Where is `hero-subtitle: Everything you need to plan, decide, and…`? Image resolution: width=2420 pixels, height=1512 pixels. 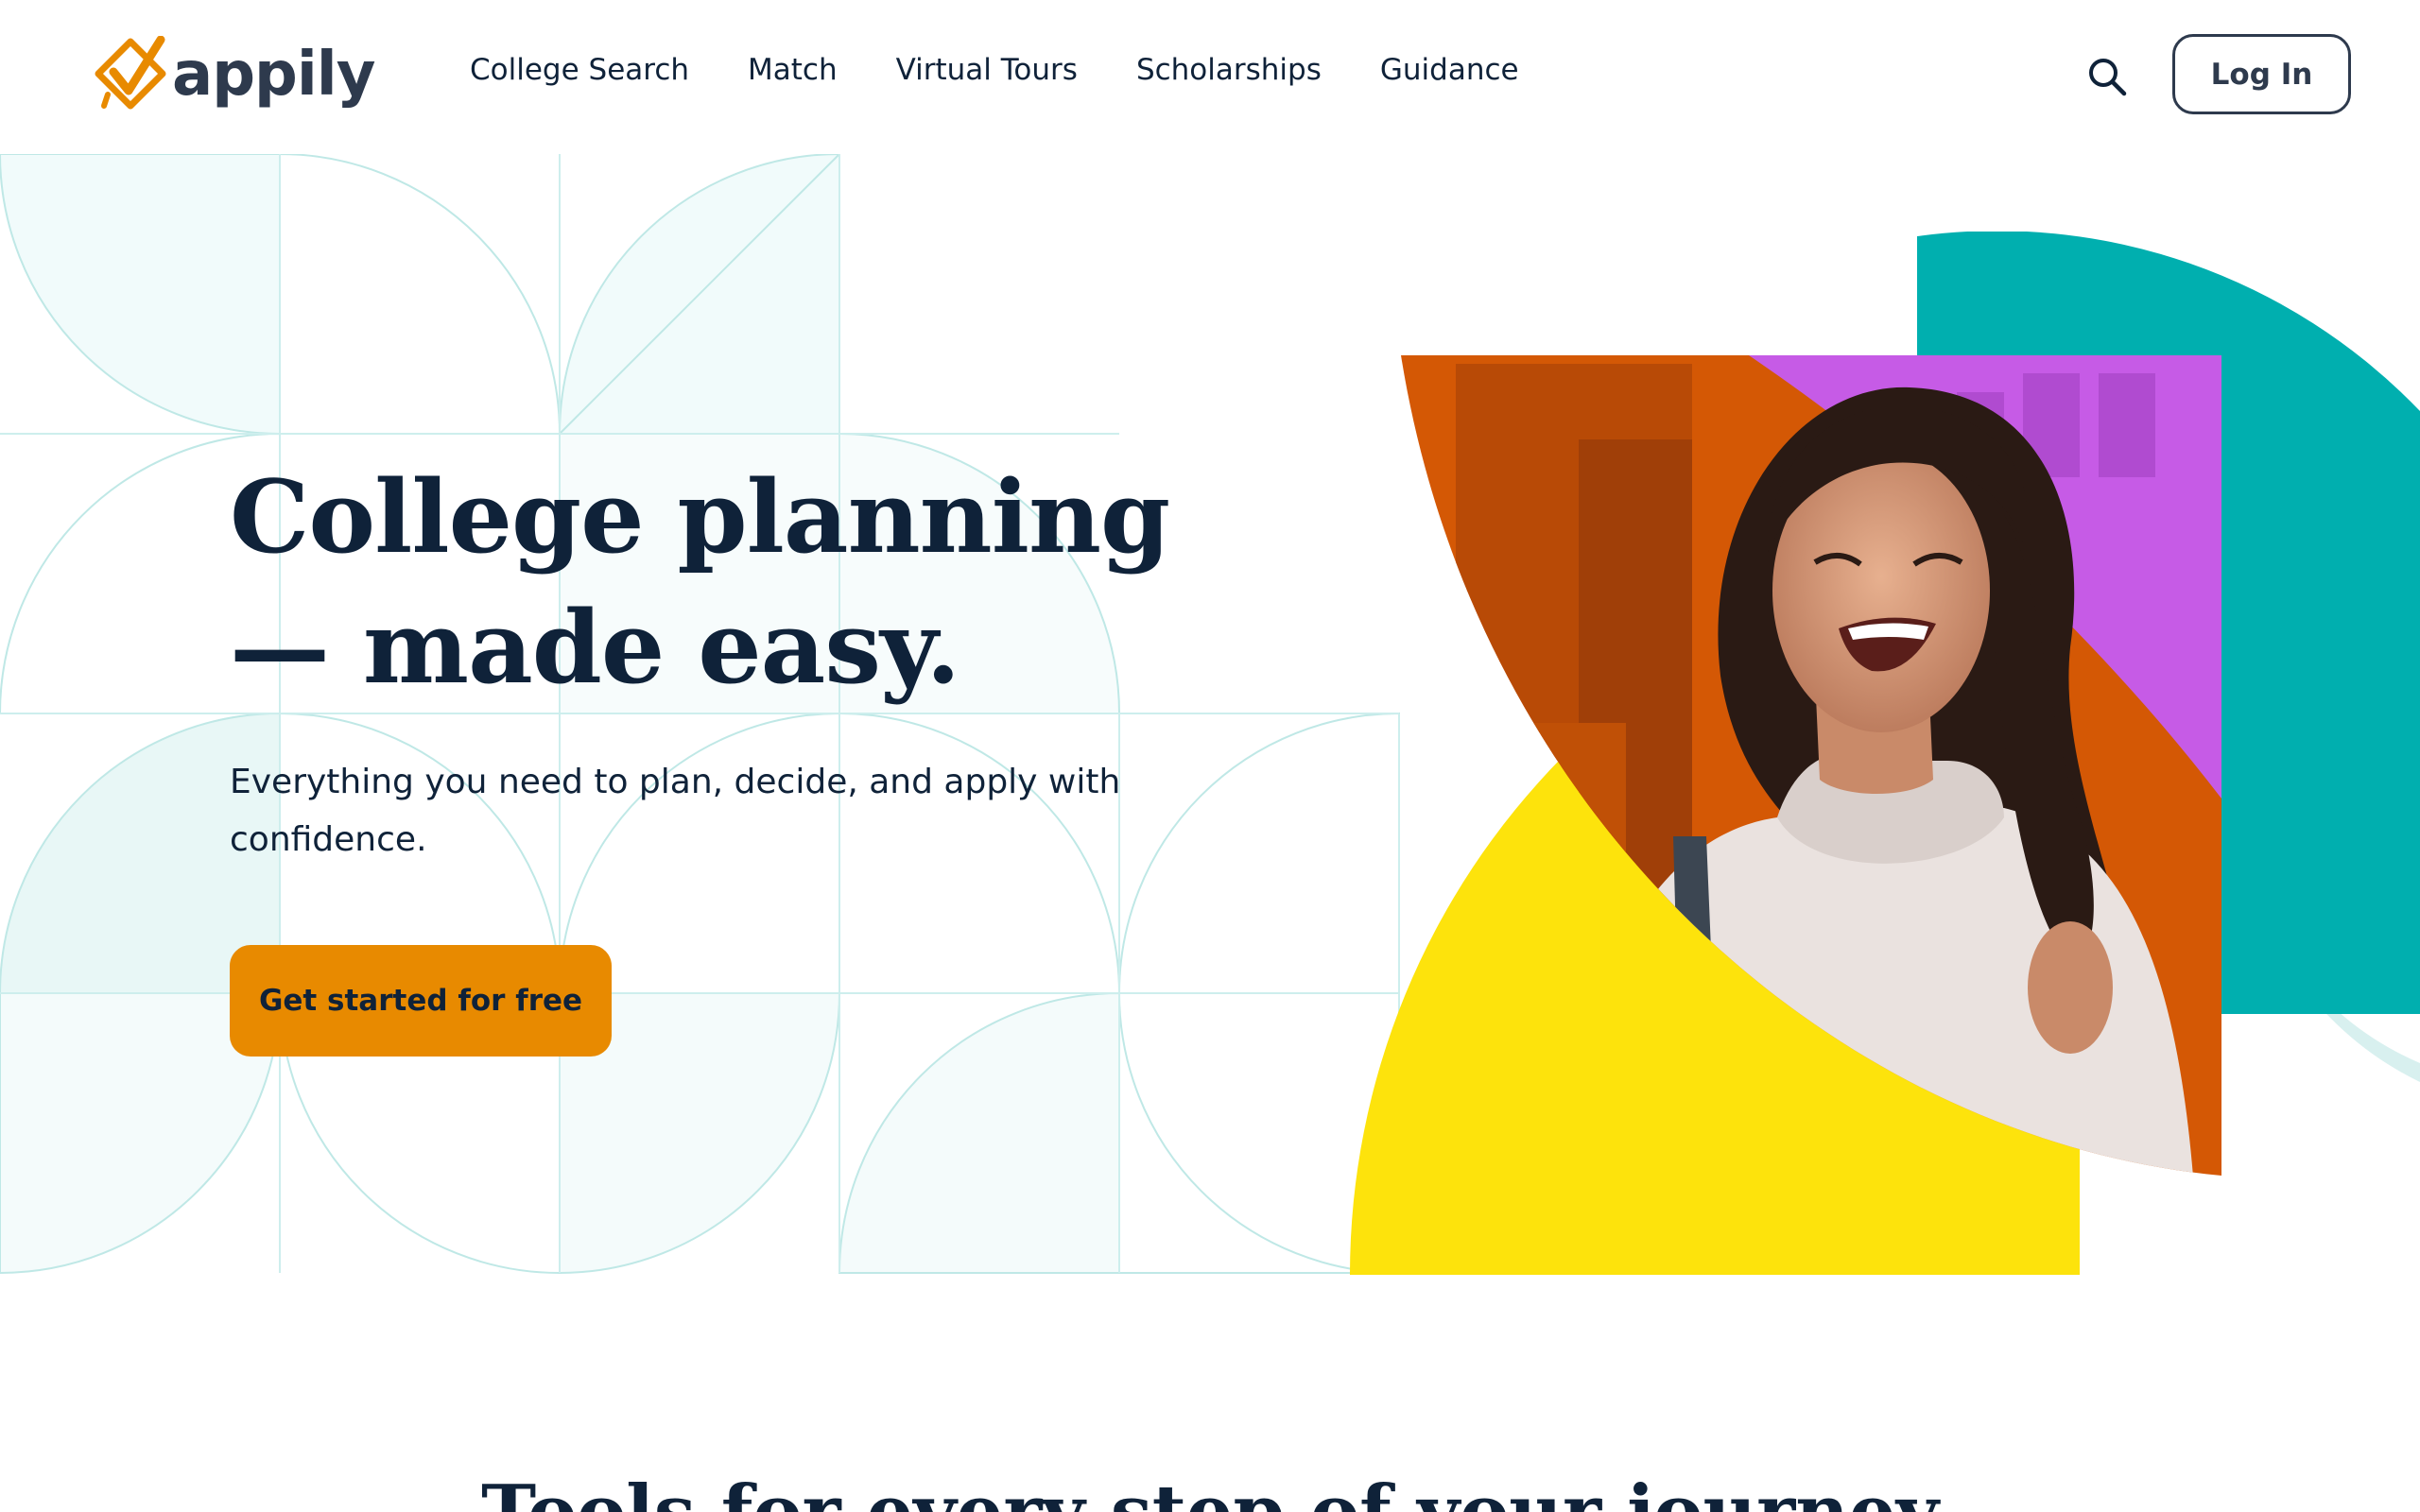 hero-subtitle: Everything you need to plan, decide, and… is located at coordinates (675, 811).